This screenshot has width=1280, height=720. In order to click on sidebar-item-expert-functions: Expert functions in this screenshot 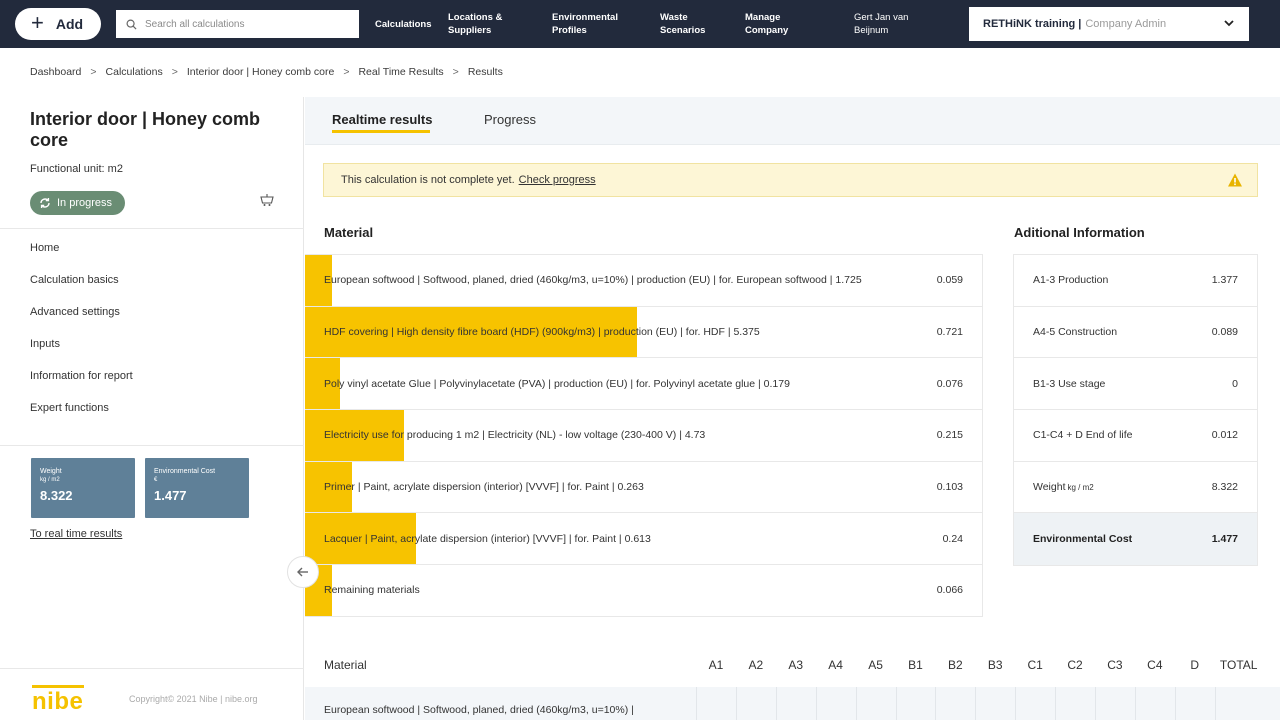, I will do `click(69, 408)`.